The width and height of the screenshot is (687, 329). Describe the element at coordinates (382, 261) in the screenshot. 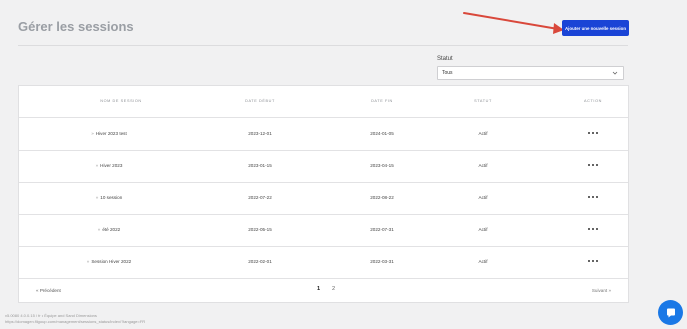

I see `session-end-date: 2022-03-31` at that location.